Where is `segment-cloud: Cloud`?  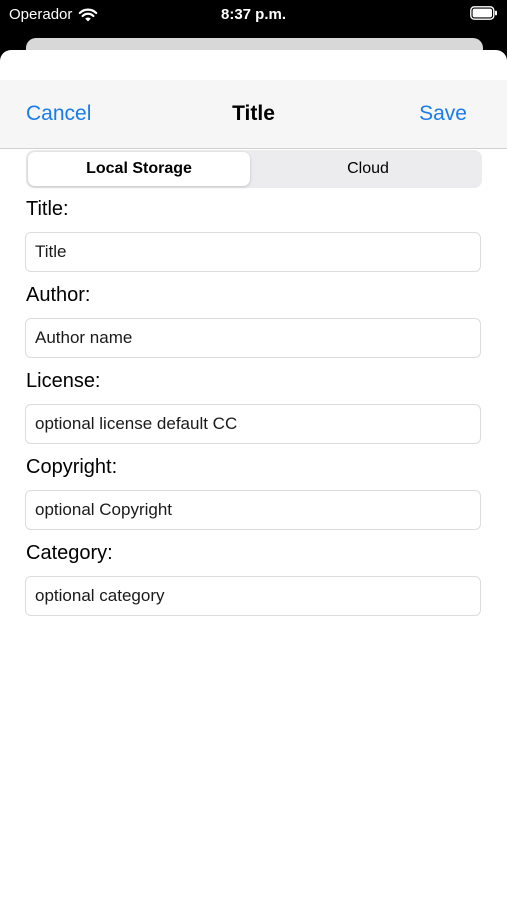 segment-cloud: Cloud is located at coordinates (368, 169).